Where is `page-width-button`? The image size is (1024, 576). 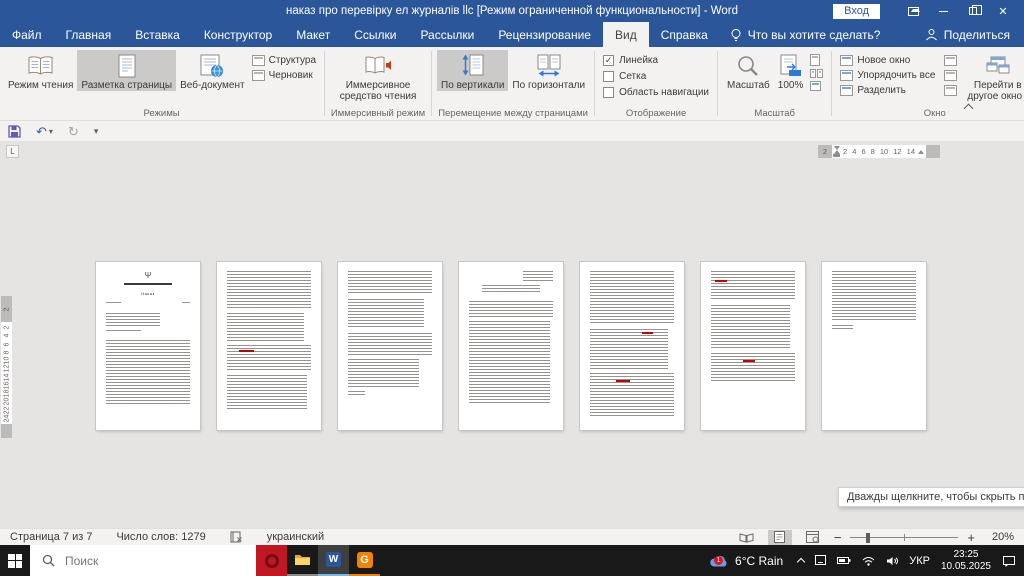
page-width-button is located at coordinates (816, 86).